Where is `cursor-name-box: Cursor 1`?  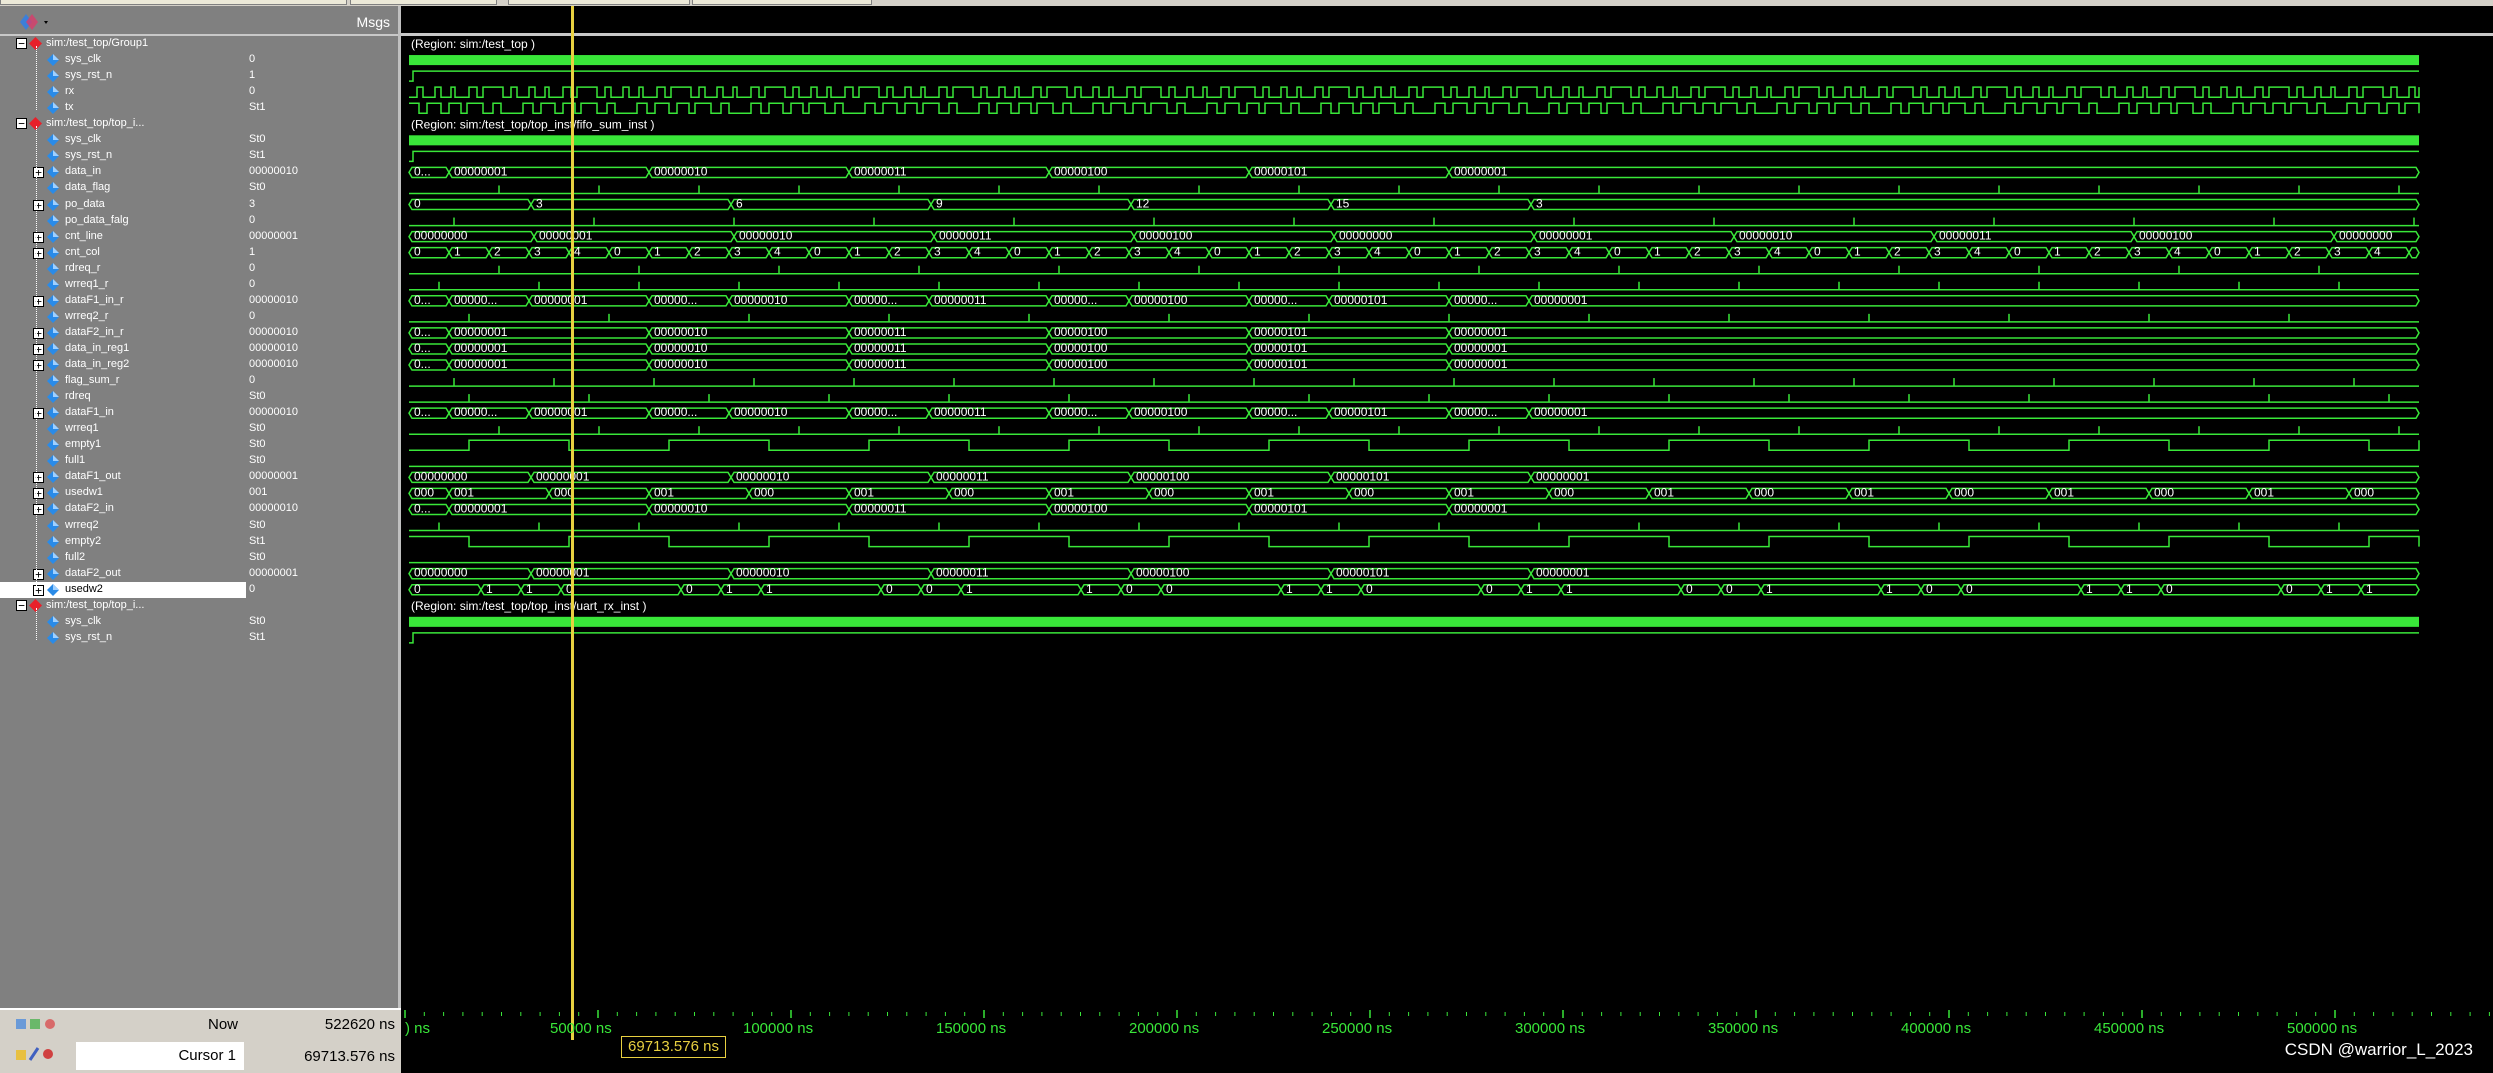
cursor-name-box: Cursor 1 is located at coordinates (160, 1056).